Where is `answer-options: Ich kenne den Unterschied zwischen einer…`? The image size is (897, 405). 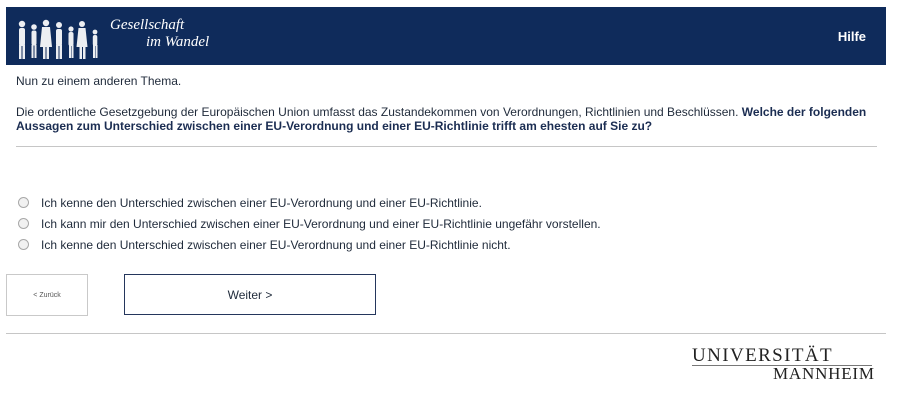
answer-options: Ich kenne den Unterschied zwischen einer… is located at coordinates (309, 223).